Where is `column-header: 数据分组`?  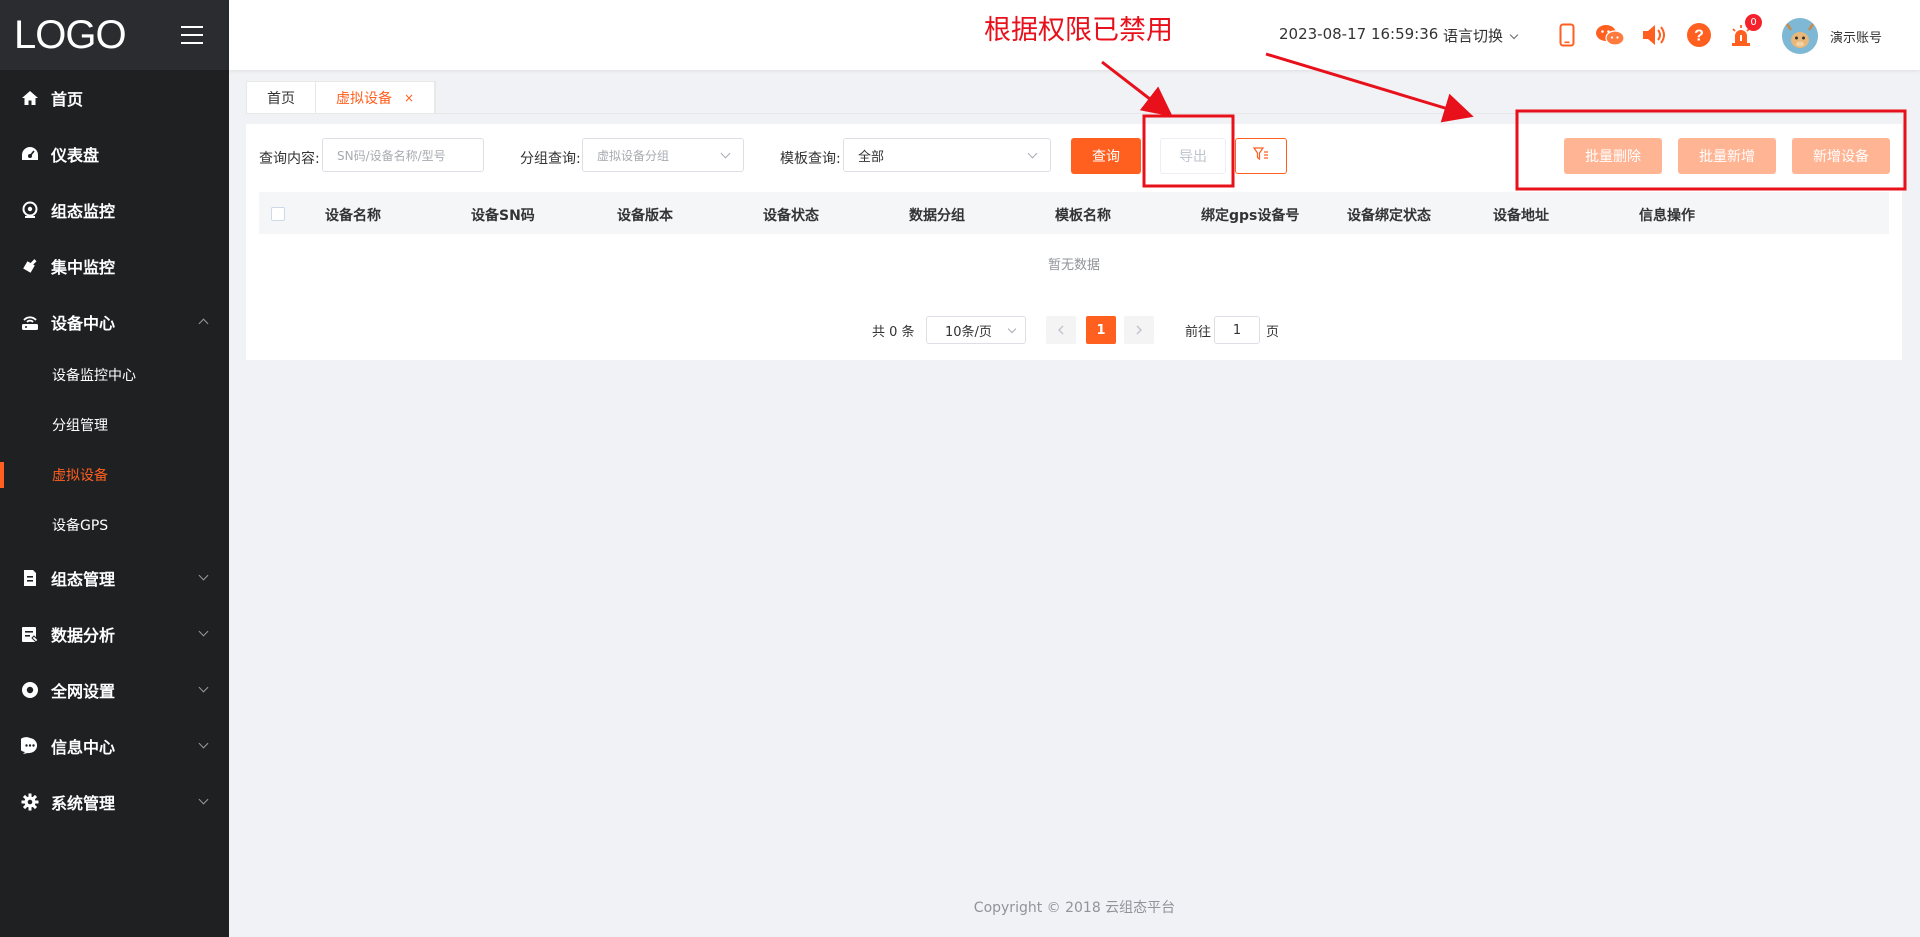
column-header: 数据分组 is located at coordinates (937, 216).